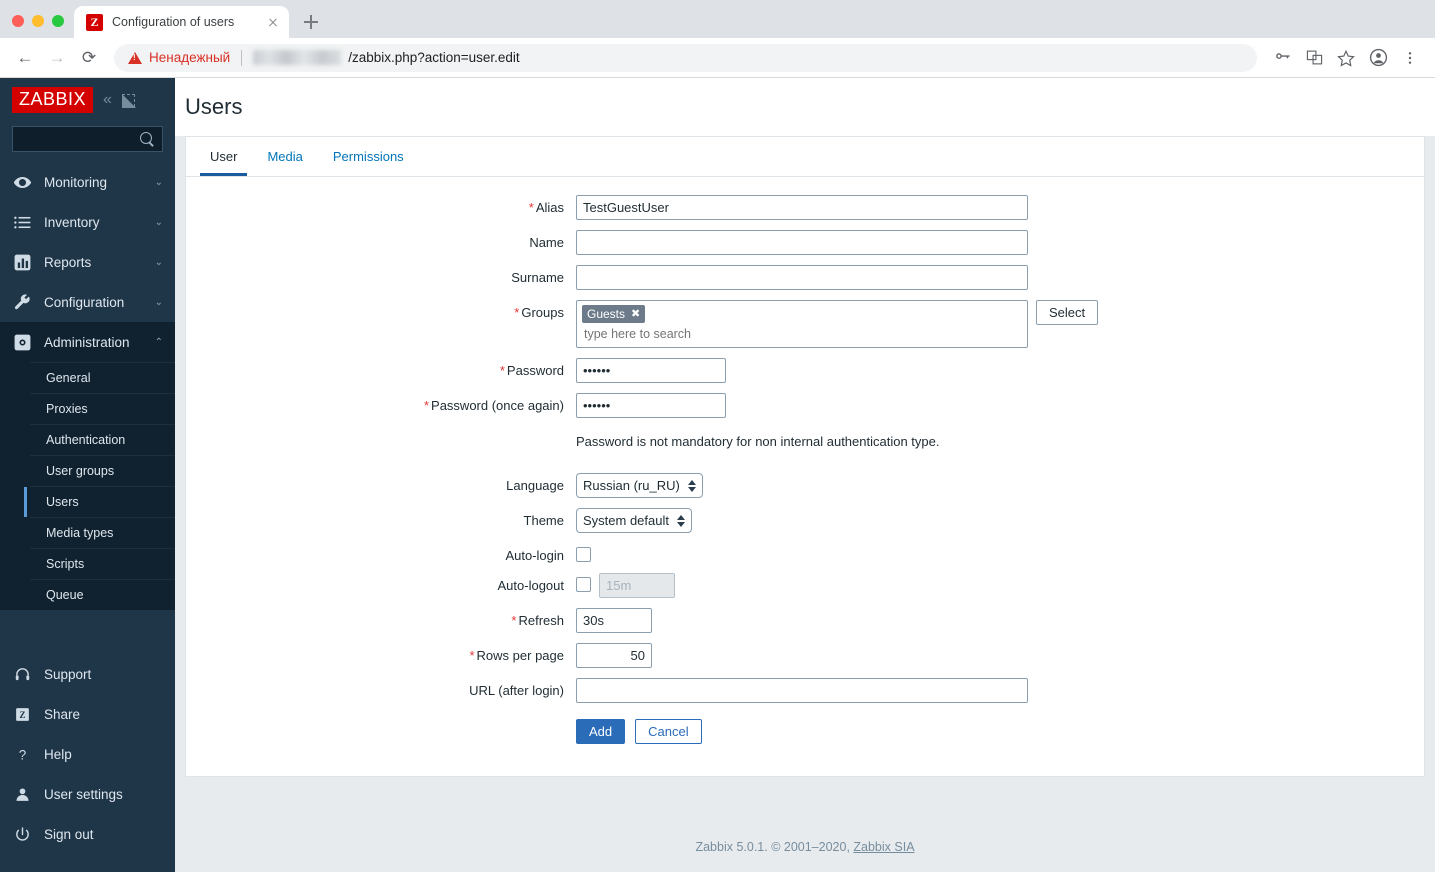 The image size is (1435, 872). Describe the element at coordinates (99, 501) in the screenshot. I see `sidebar-subitem-users: Users` at that location.